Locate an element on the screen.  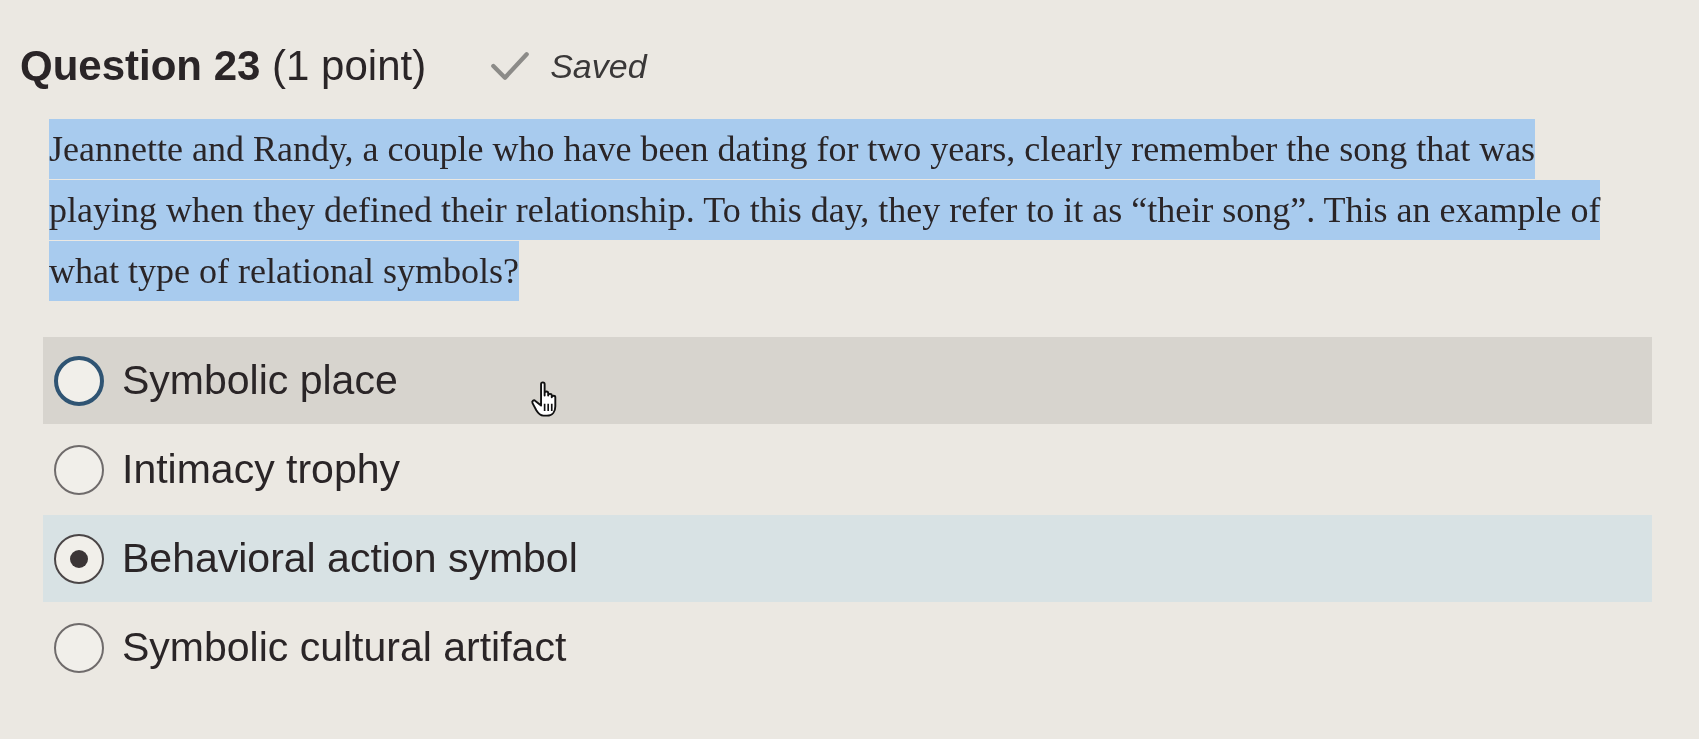
saved-status: Saved is located at coordinates (598, 66).